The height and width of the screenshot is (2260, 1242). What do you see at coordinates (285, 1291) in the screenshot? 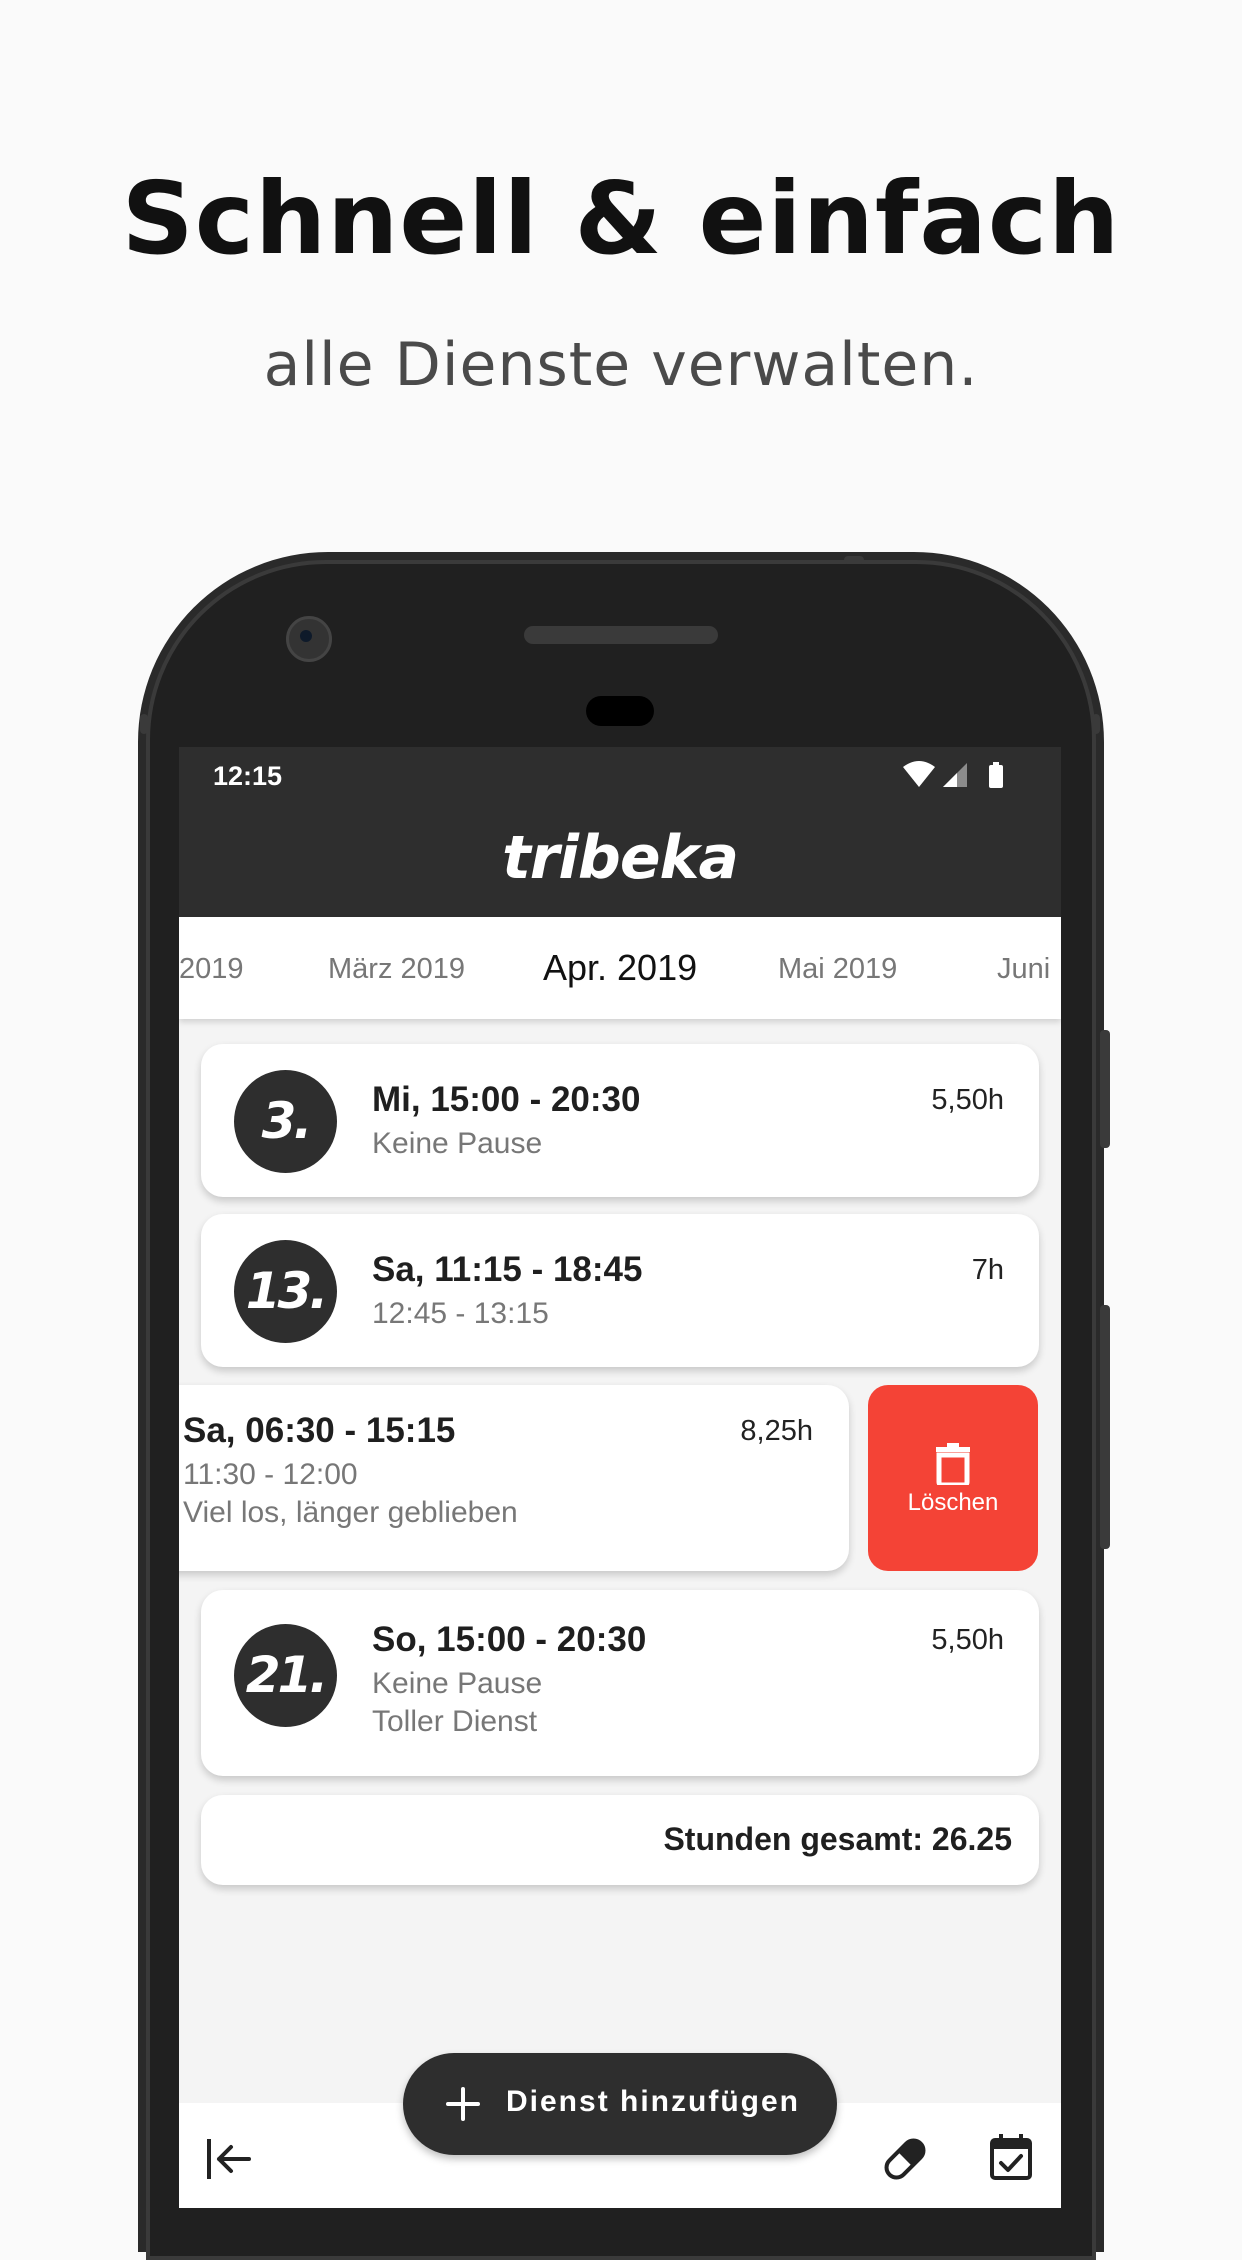
I see `day-badge: 13.` at bounding box center [285, 1291].